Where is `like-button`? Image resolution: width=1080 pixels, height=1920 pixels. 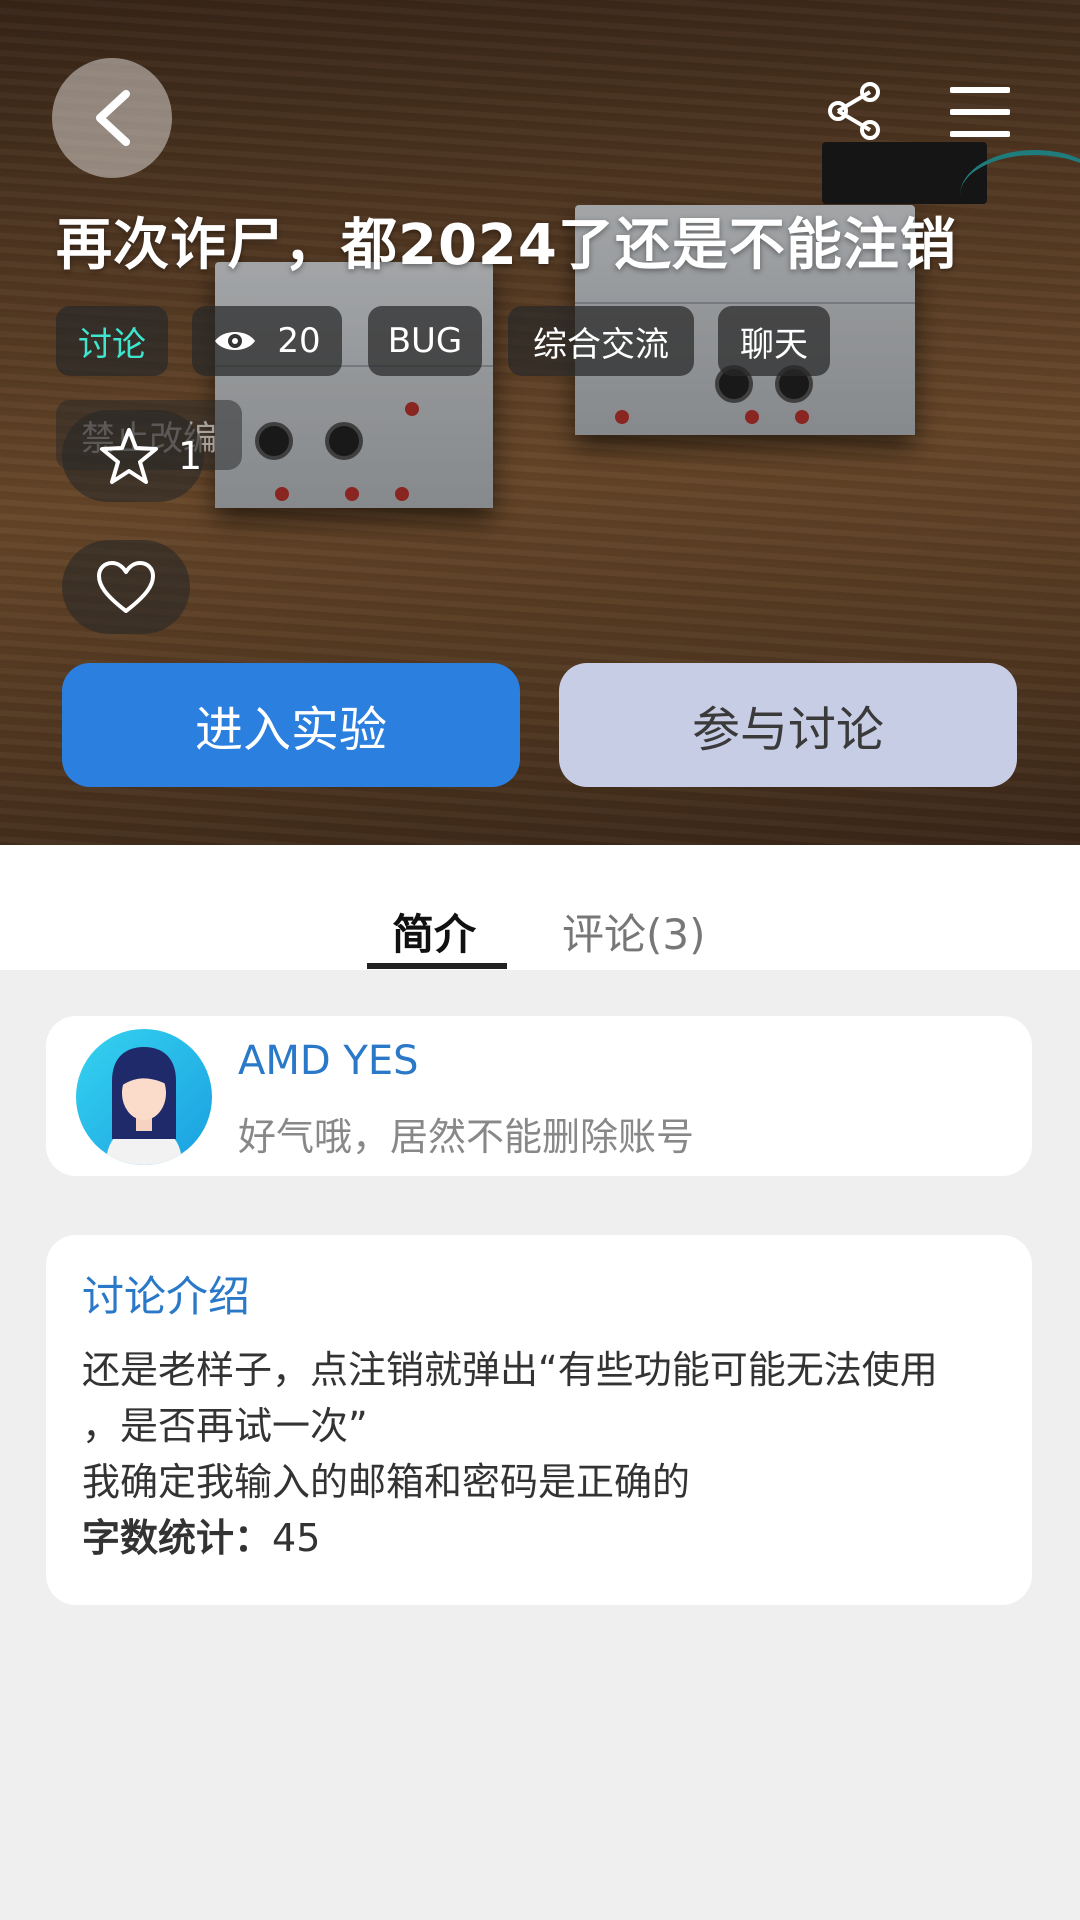 like-button is located at coordinates (126, 587).